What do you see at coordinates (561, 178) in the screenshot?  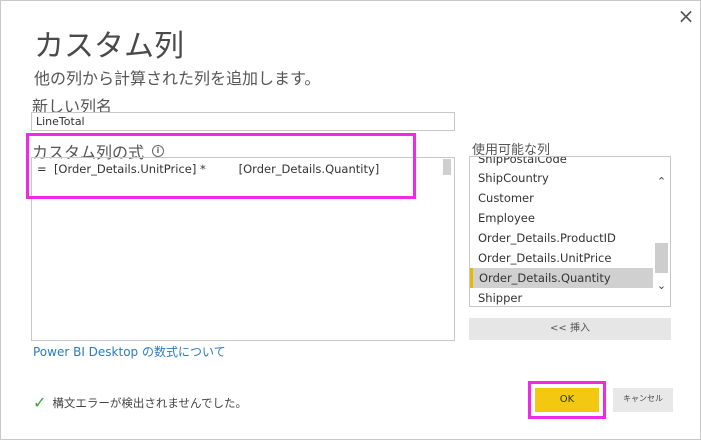 I see `list-item: ShipCountry` at bounding box center [561, 178].